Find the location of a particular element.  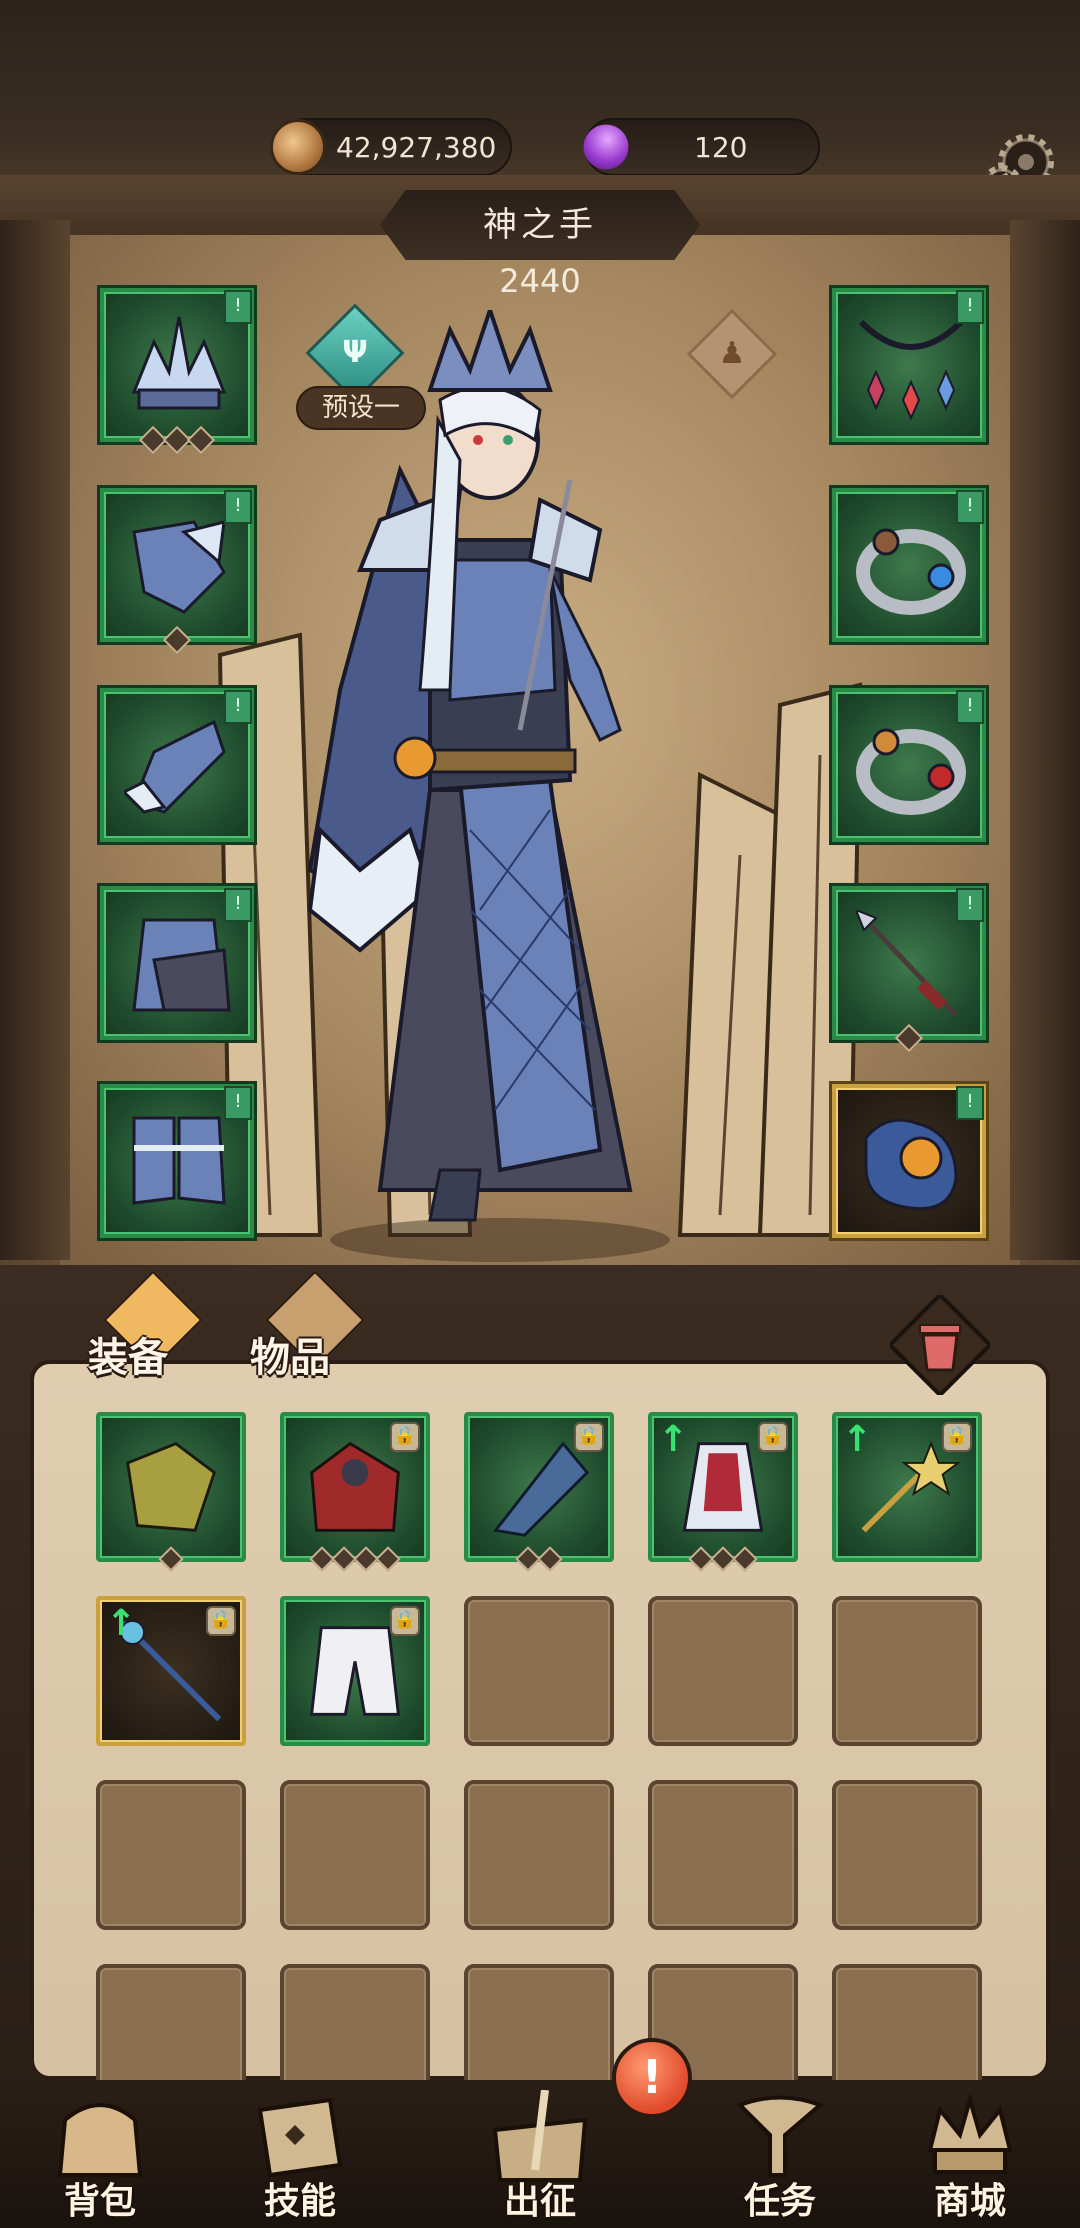

nav-quests-label: 任务 is located at coordinates (779, 2201).